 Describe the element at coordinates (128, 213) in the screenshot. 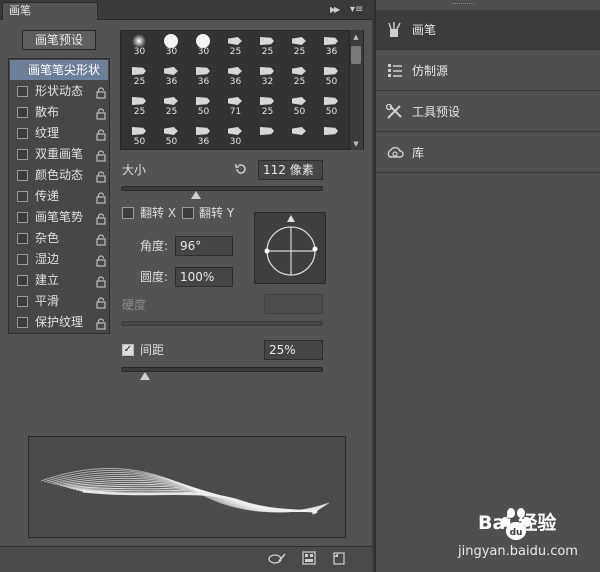

I see `flip-x-checkbox` at that location.